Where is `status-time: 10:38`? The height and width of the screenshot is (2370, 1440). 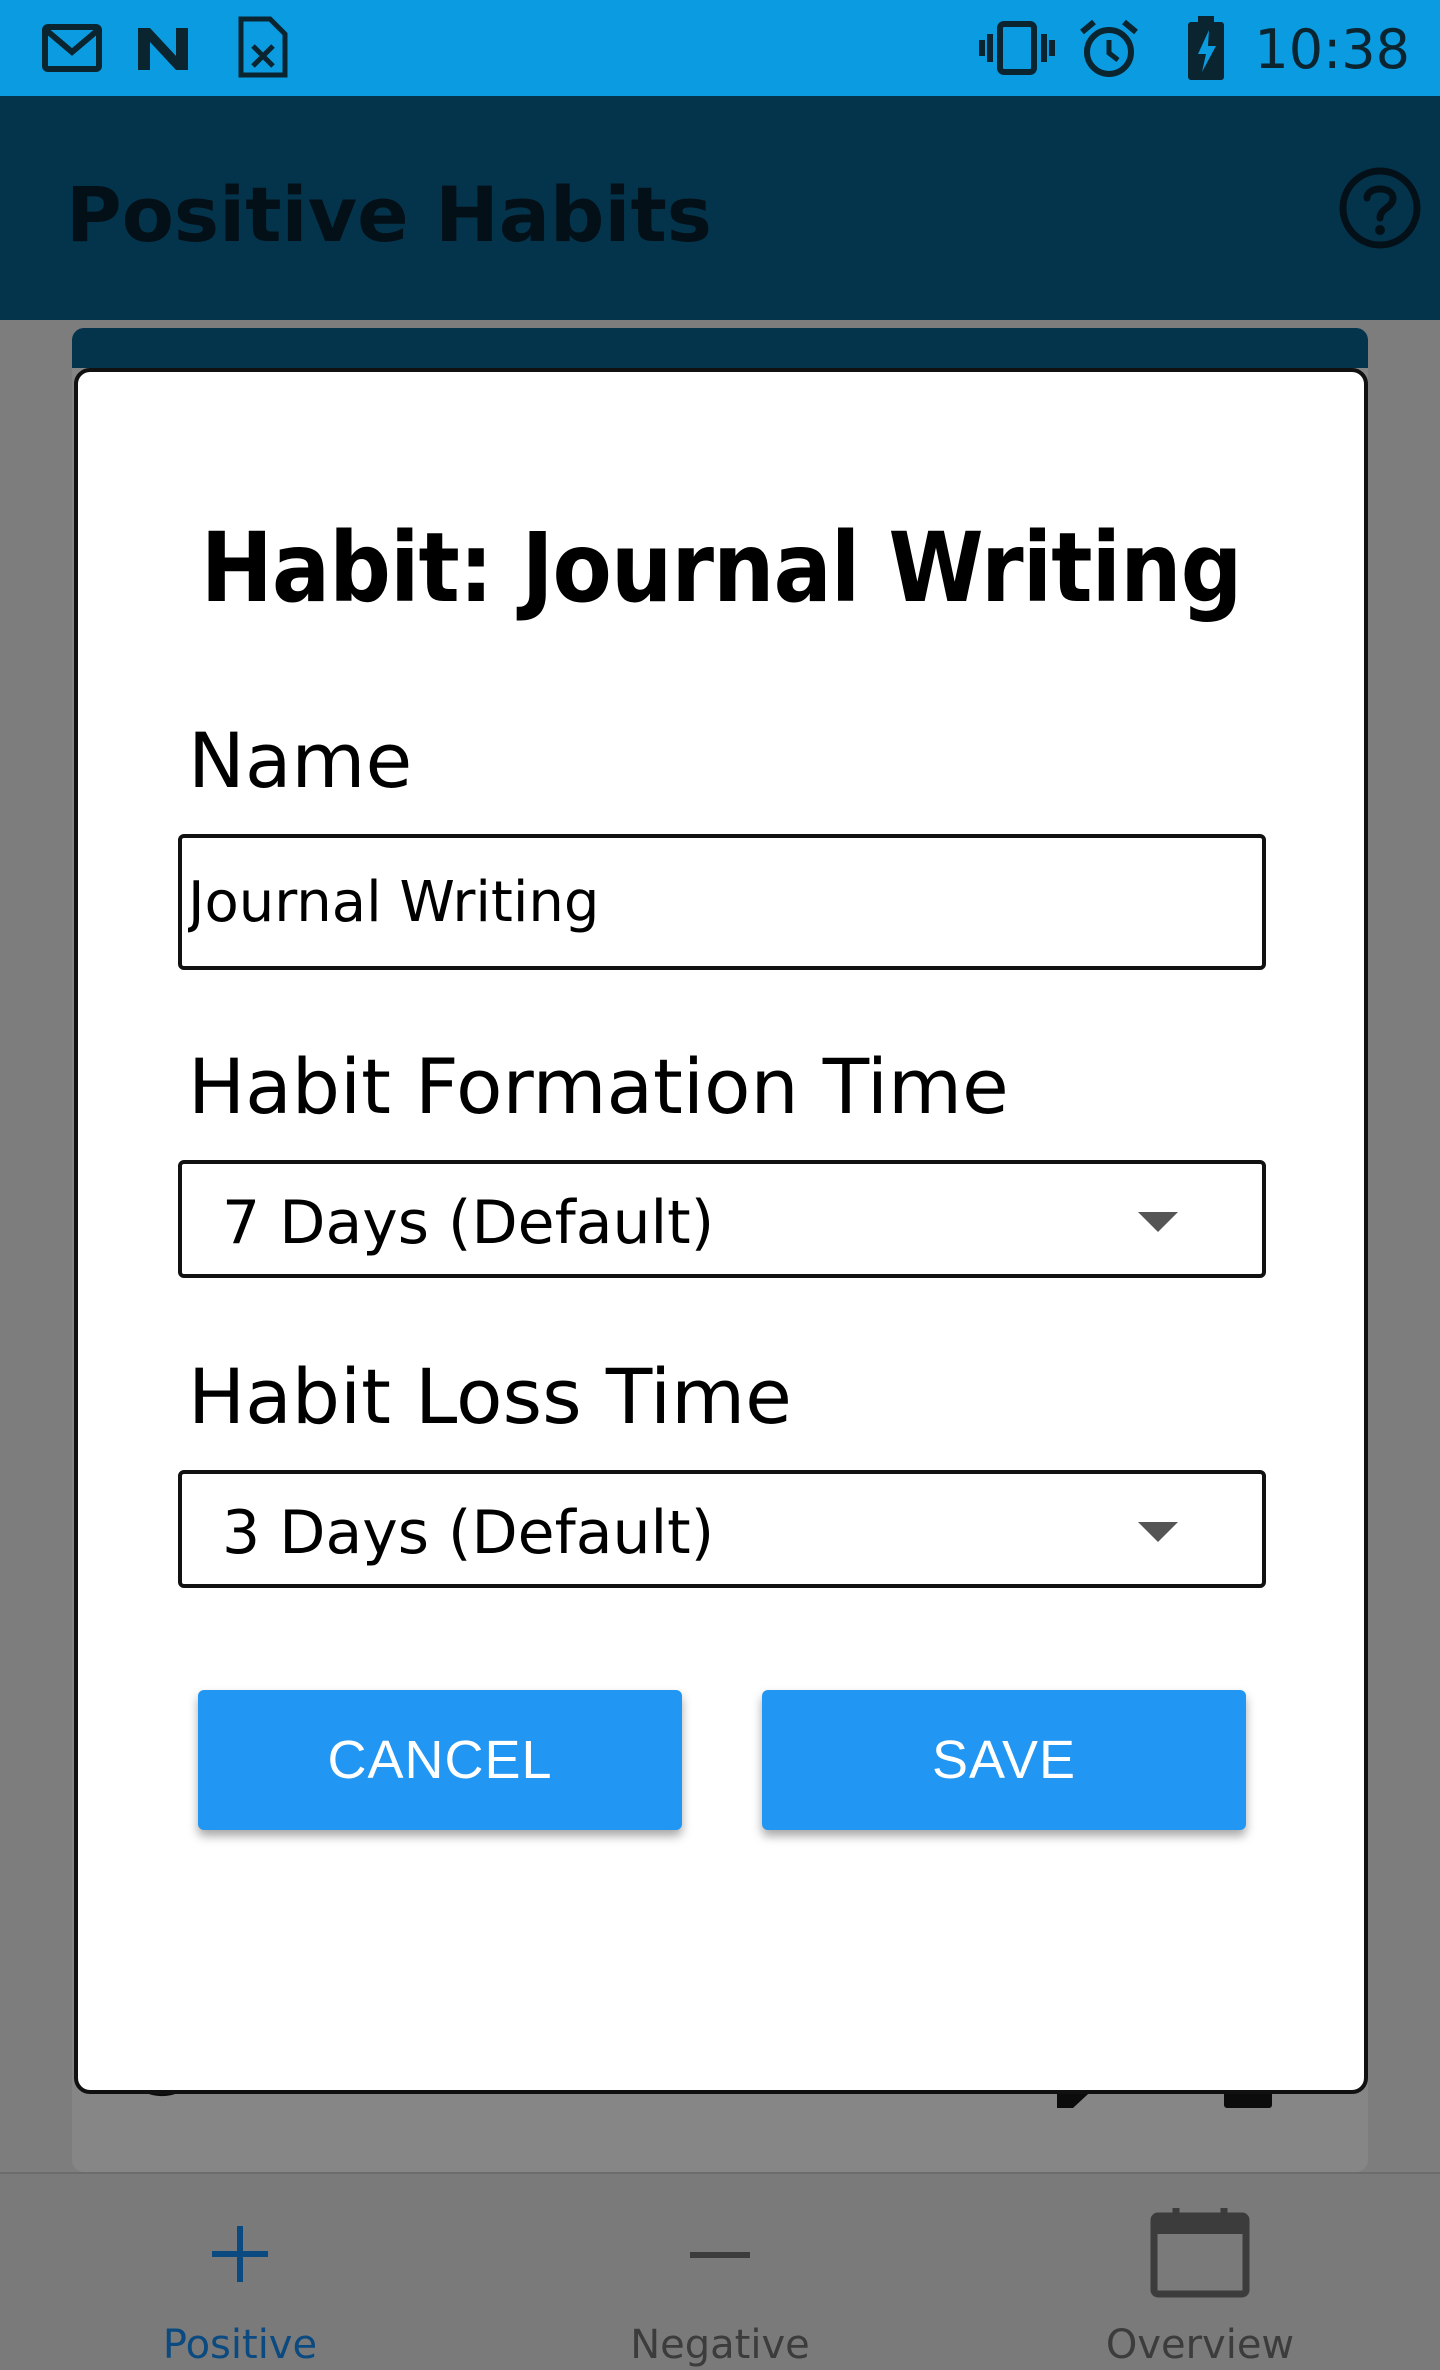
status-time: 10:38 is located at coordinates (1332, 49).